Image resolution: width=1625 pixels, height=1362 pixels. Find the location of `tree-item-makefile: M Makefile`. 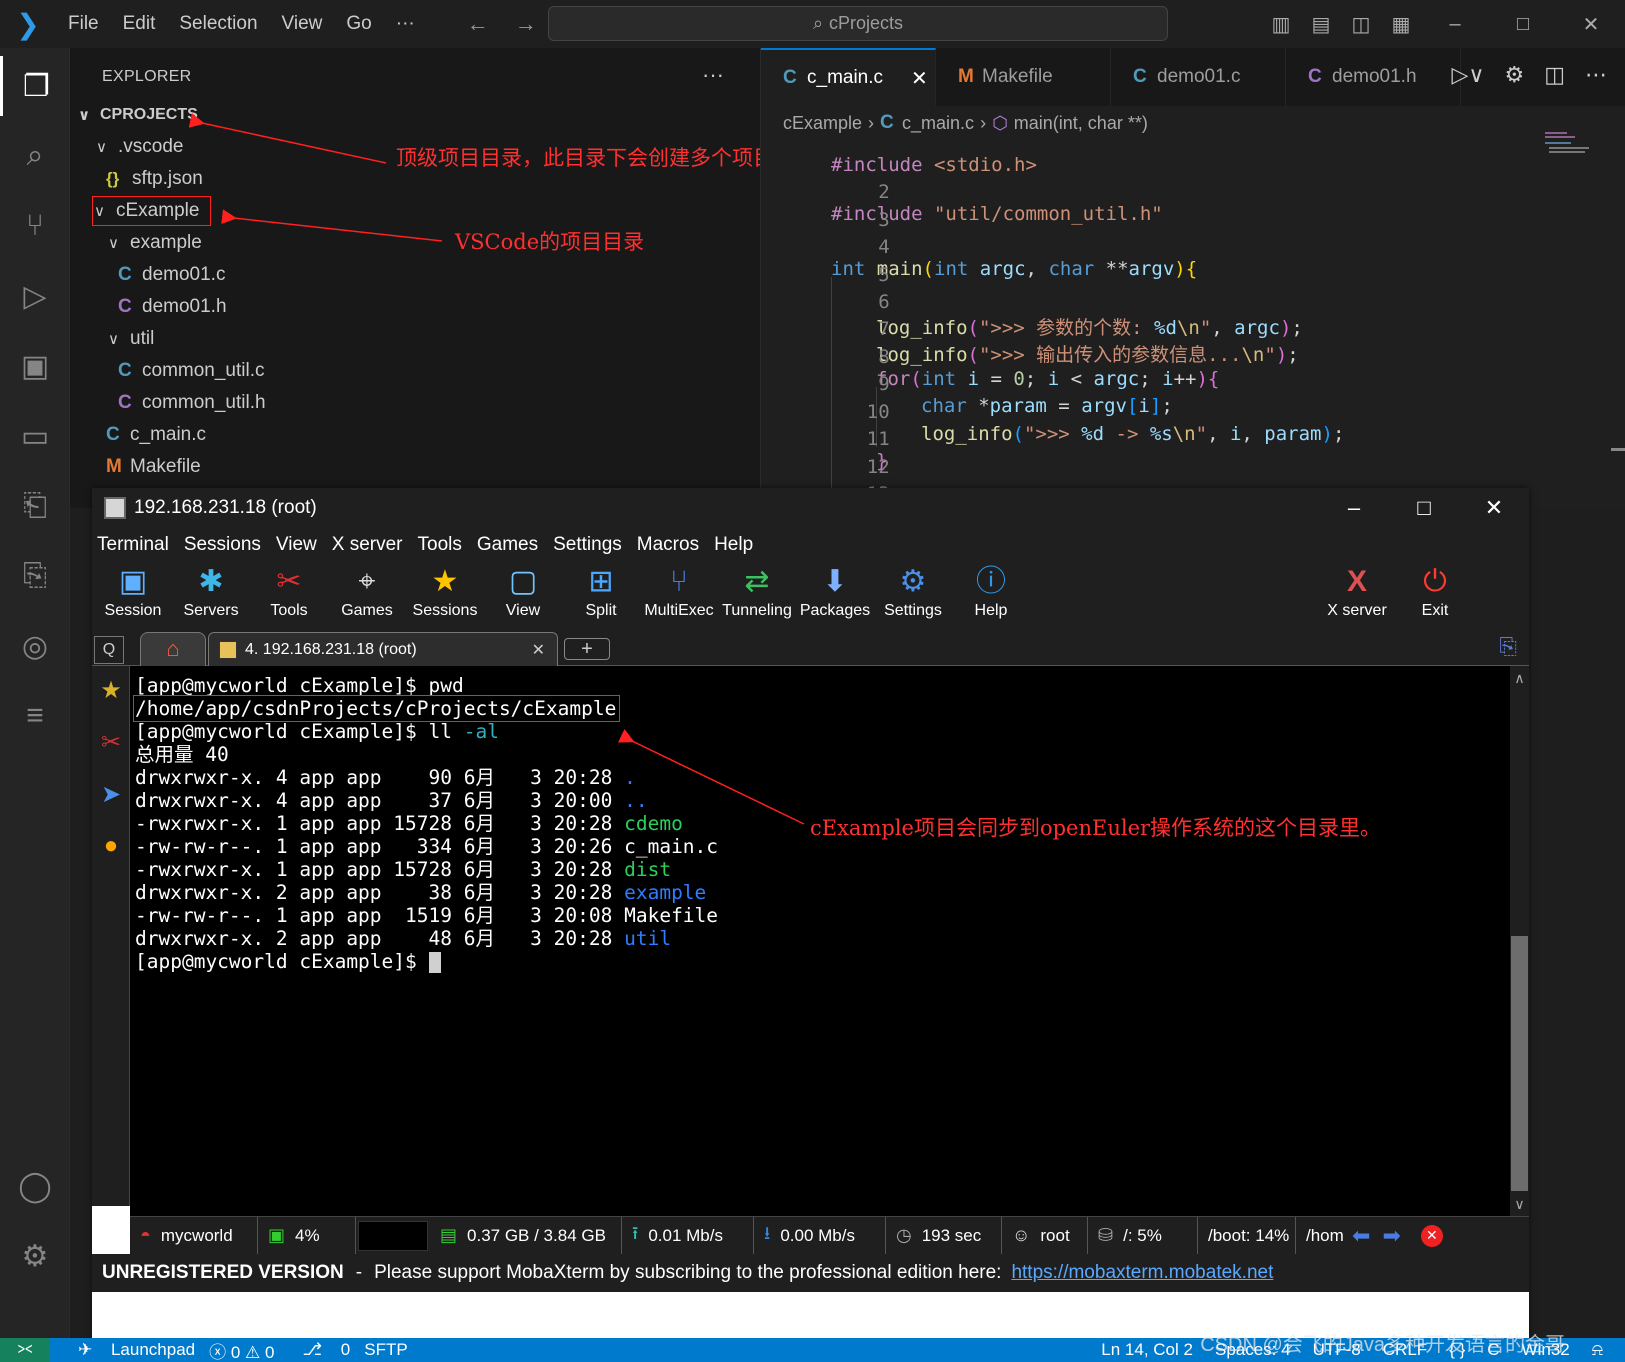

tree-item-makefile: M Makefile is located at coordinates (153, 467).